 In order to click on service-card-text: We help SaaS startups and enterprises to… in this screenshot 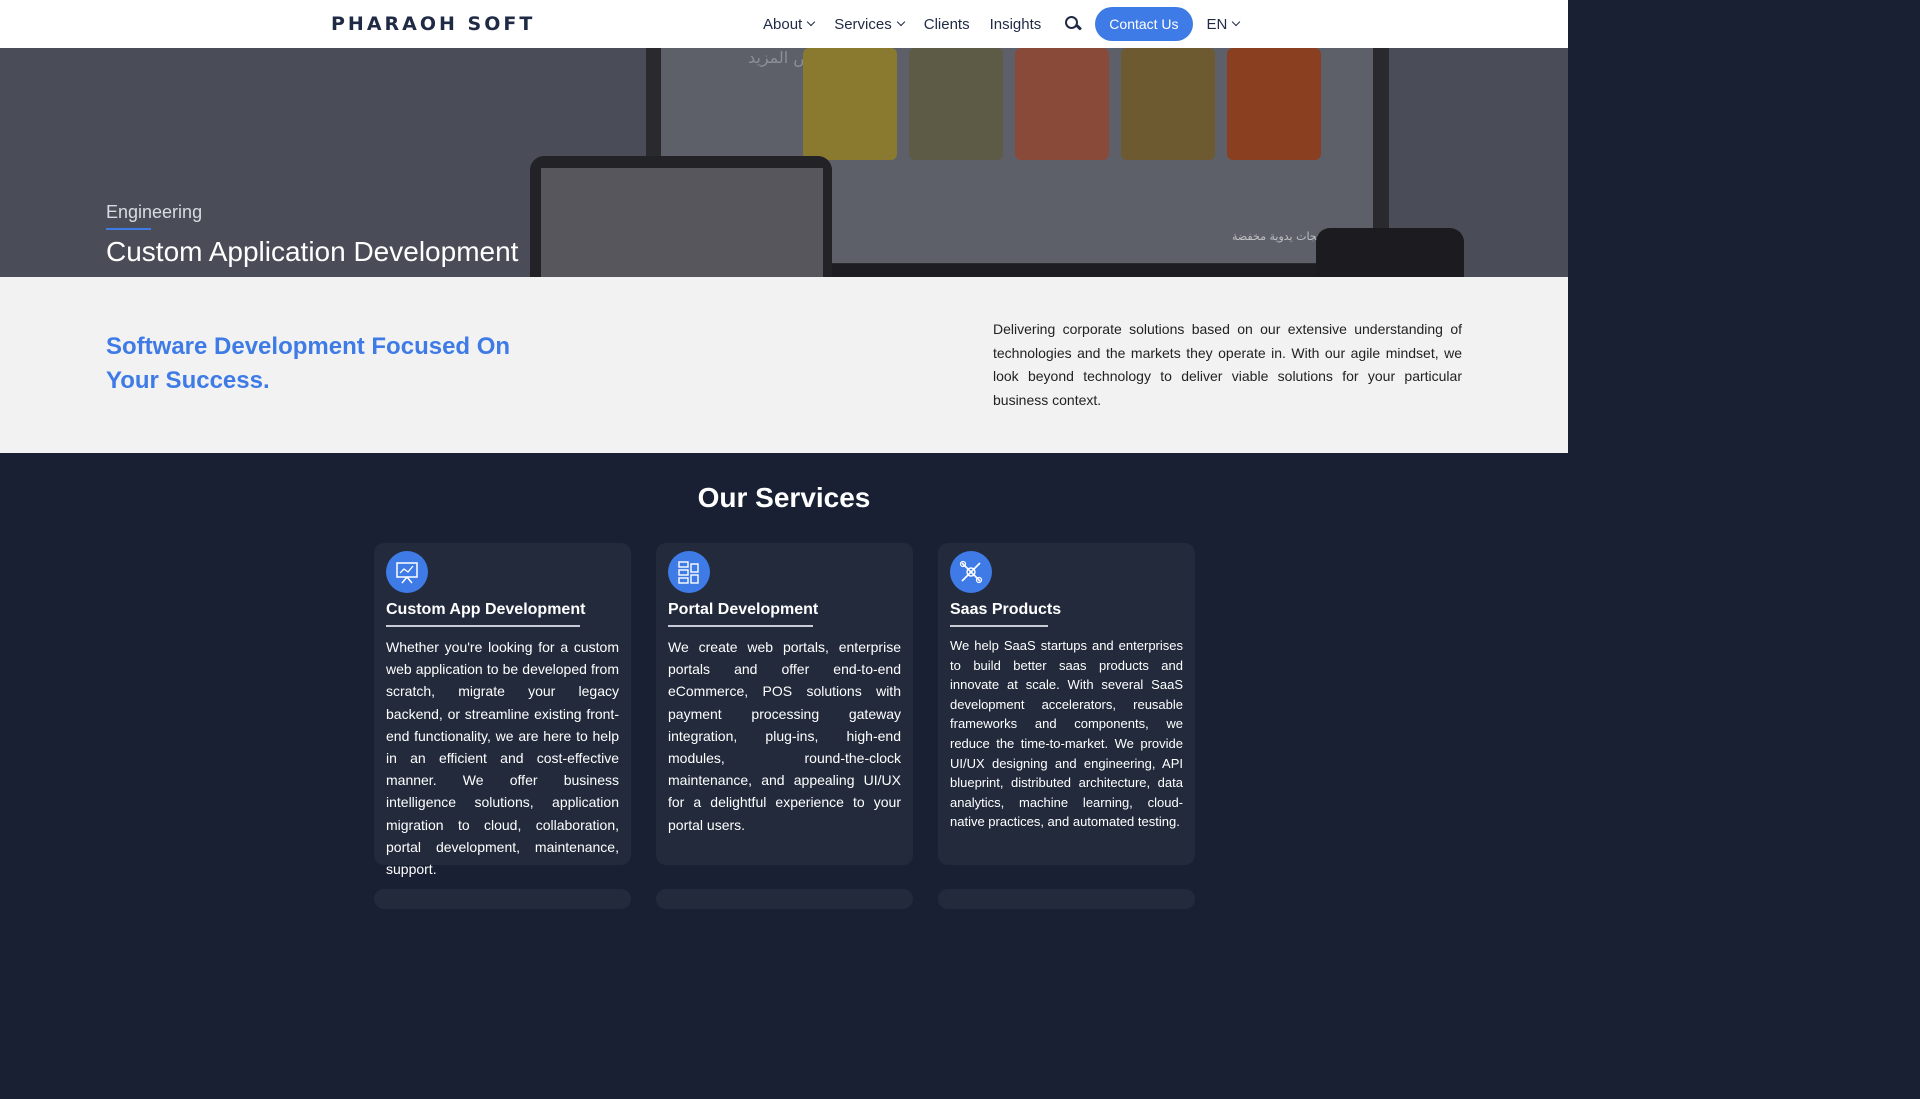, I will do `click(1066, 734)`.